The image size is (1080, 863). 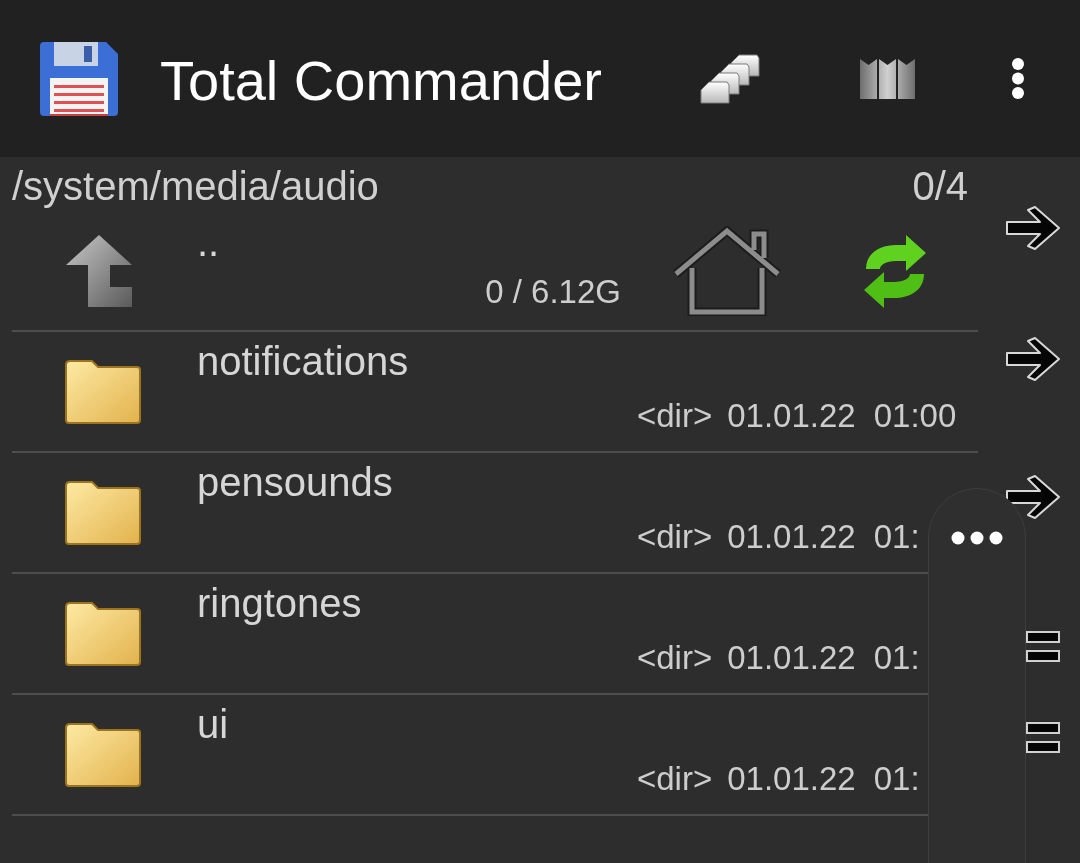 What do you see at coordinates (977, 675) in the screenshot?
I see `edge-panel-handle` at bounding box center [977, 675].